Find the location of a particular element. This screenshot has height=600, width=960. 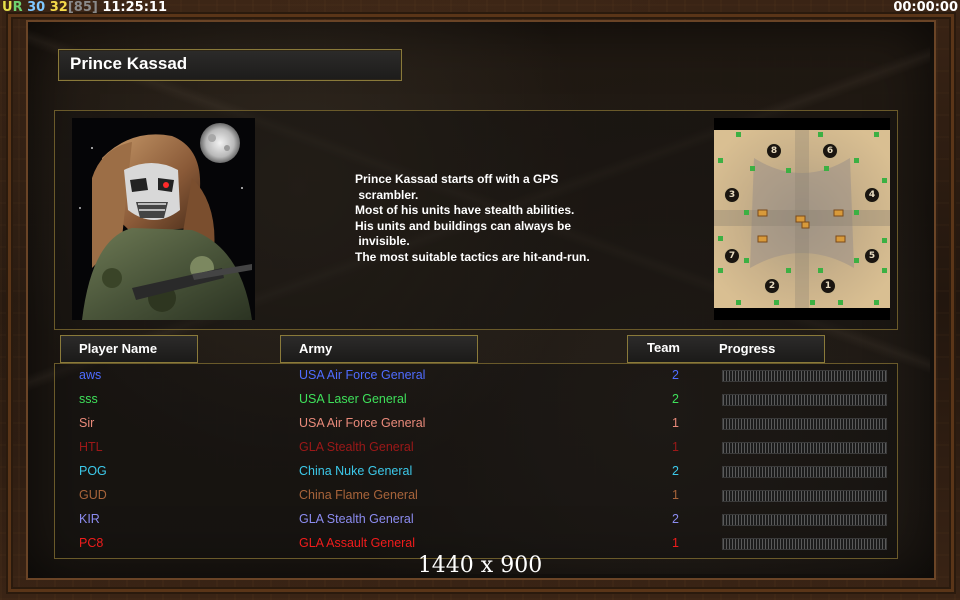

description-line: Prince Kassad starts off with a GPS is located at coordinates (457, 179).